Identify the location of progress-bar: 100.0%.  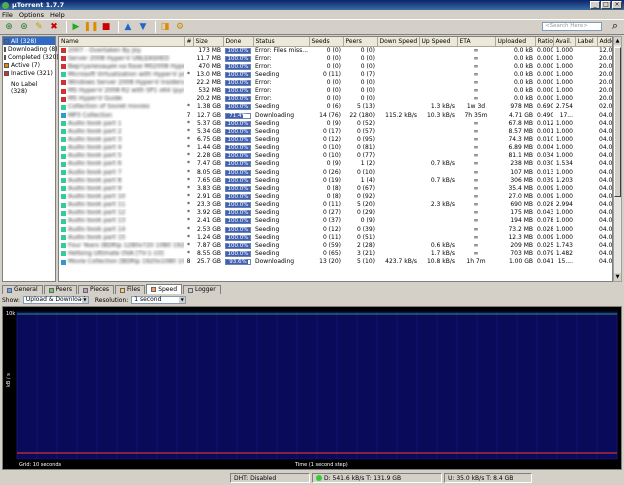
(238, 139).